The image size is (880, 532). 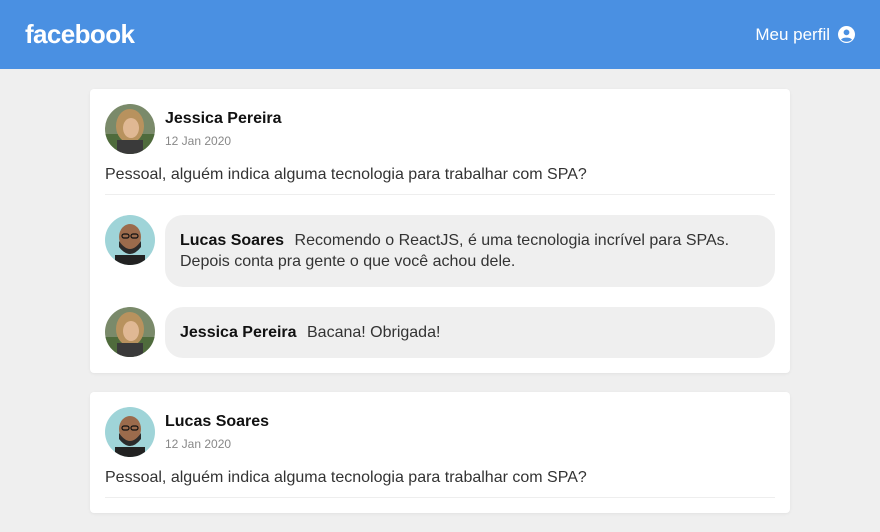 What do you see at coordinates (217, 422) in the screenshot?
I see `post-author: Lucas Soares` at bounding box center [217, 422].